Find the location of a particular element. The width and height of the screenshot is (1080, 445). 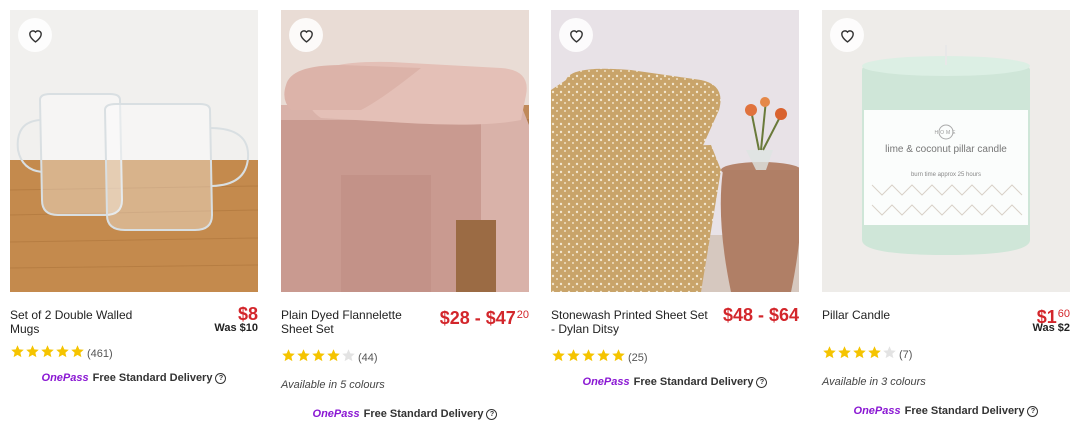

star-rating: (7) is located at coordinates (867, 355).